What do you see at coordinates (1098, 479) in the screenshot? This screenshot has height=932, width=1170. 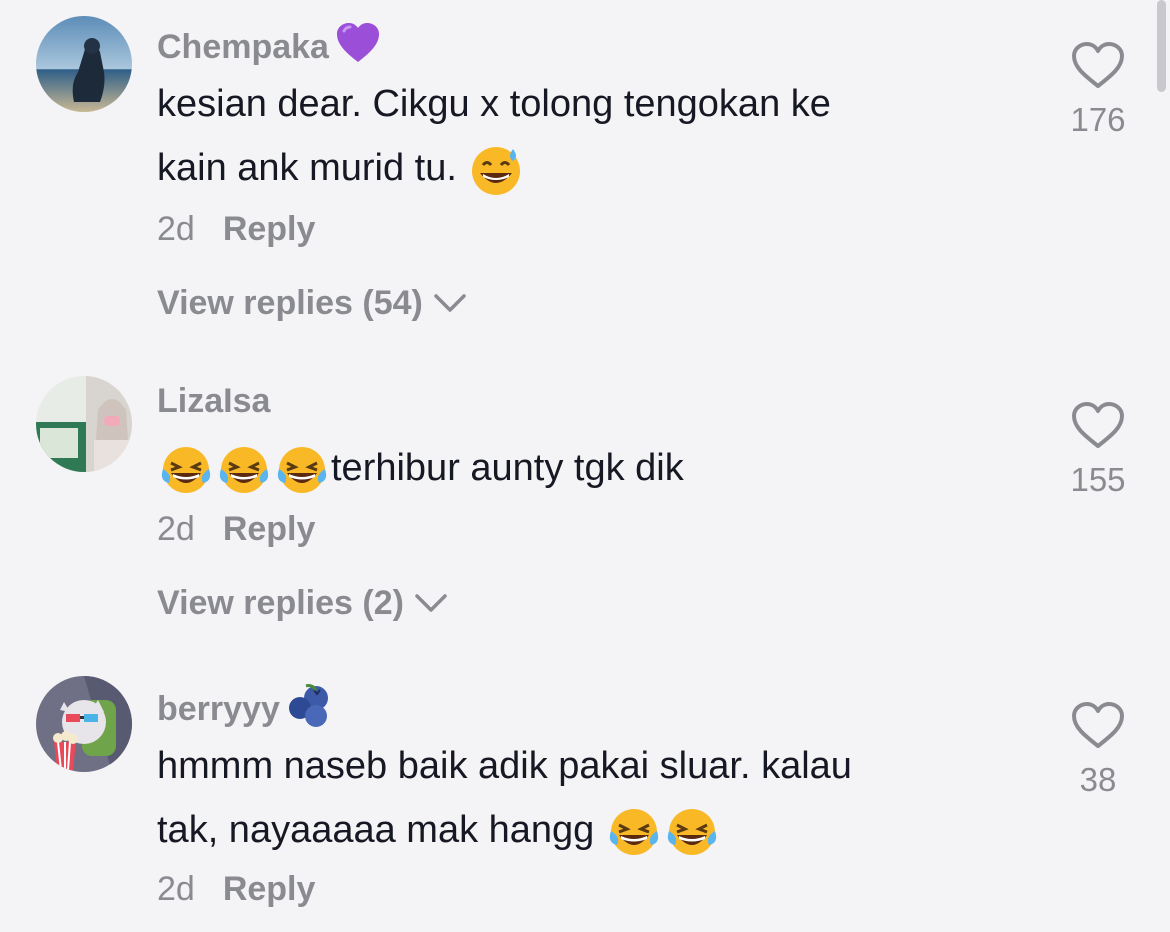 I see `like-count: 155` at bounding box center [1098, 479].